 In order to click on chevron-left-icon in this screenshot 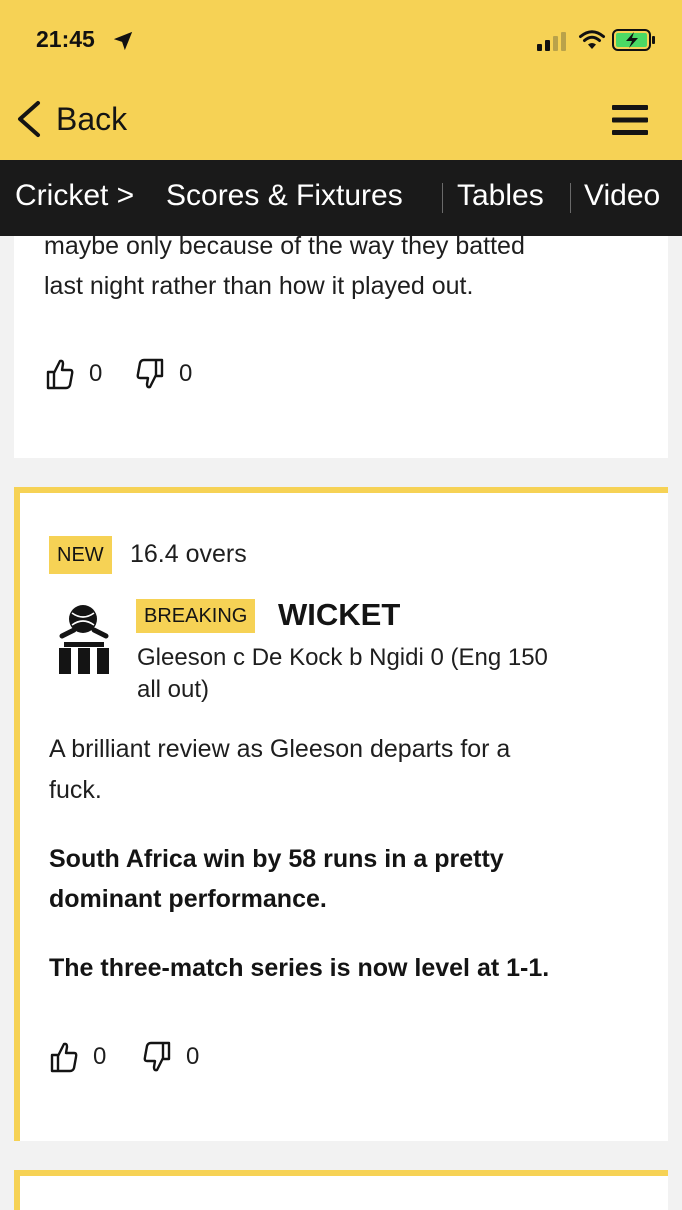, I will do `click(29, 119)`.